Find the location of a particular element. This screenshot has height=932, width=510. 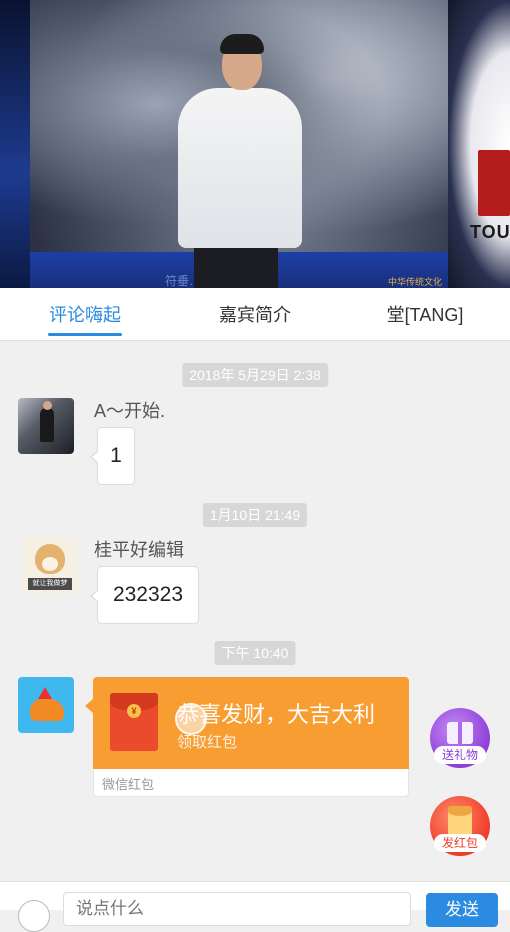

tab-label: 堂[TANG] is located at coordinates (425, 315).